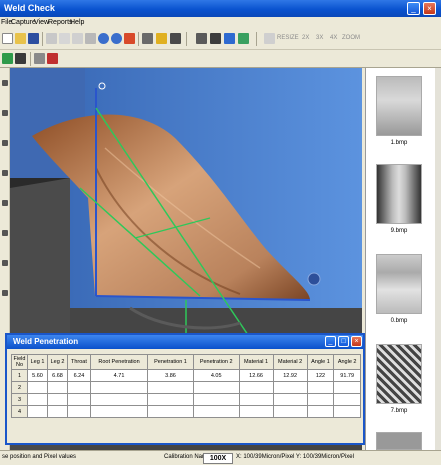 The width and height of the screenshot is (441, 465). What do you see at coordinates (319, 38) in the screenshot?
I see `zoom-3x-label: 3X` at bounding box center [319, 38].